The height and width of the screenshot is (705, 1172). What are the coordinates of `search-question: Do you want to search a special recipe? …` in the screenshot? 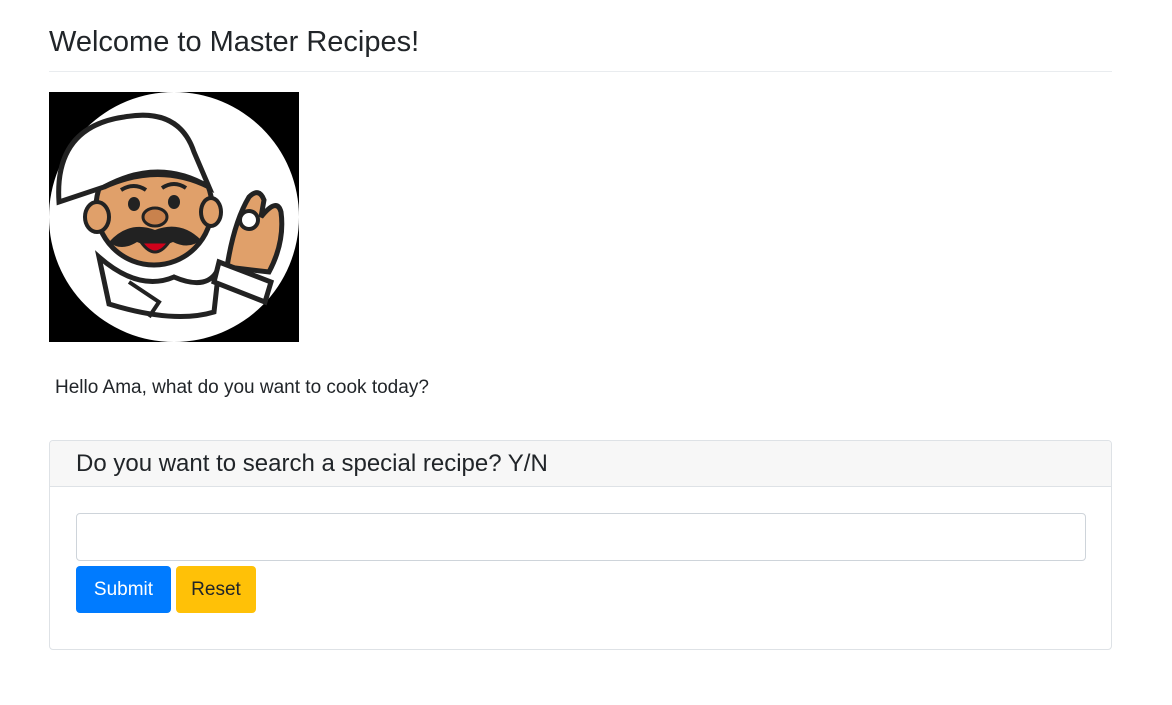 It's located at (312, 463).